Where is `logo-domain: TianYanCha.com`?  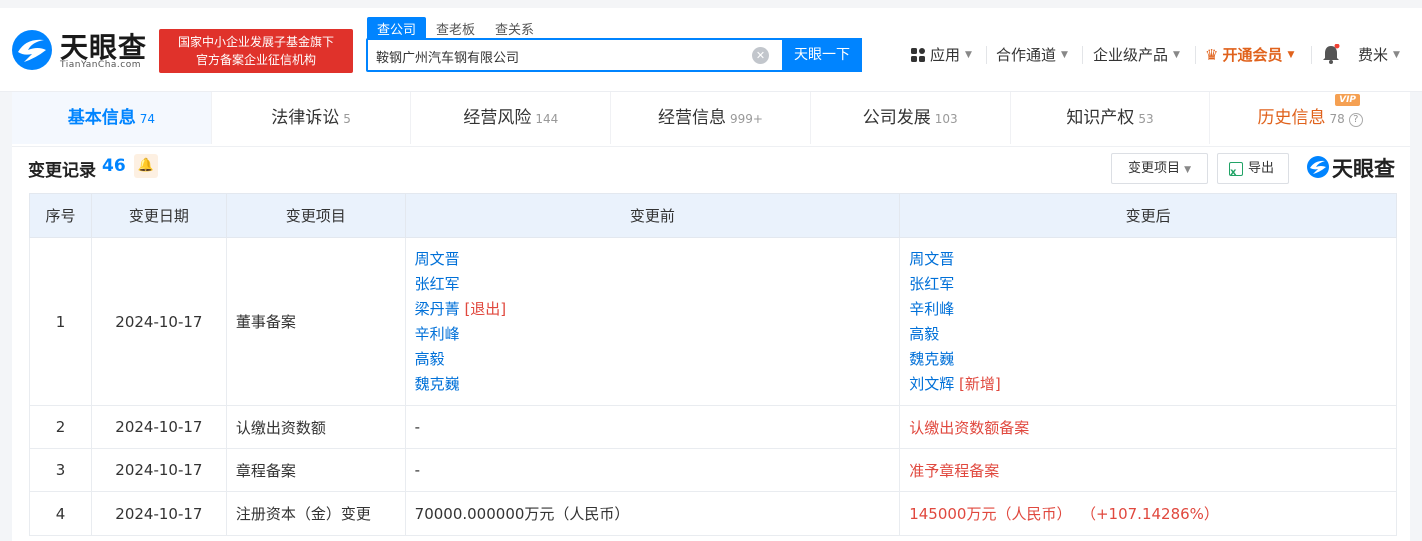 logo-domain: TianYanCha.com is located at coordinates (101, 65).